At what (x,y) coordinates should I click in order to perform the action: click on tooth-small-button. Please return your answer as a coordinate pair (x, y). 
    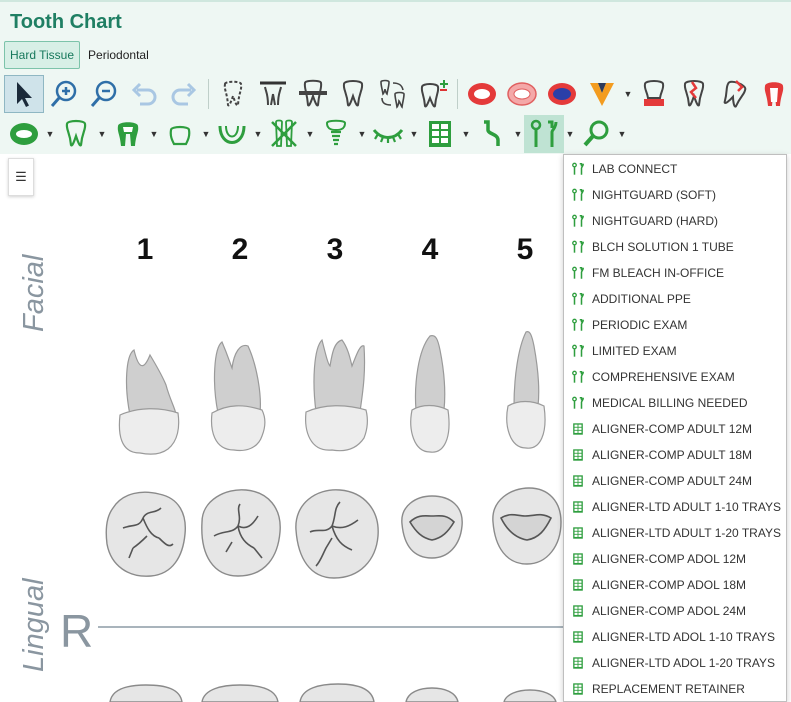
    Looking at the image, I should click on (180, 134).